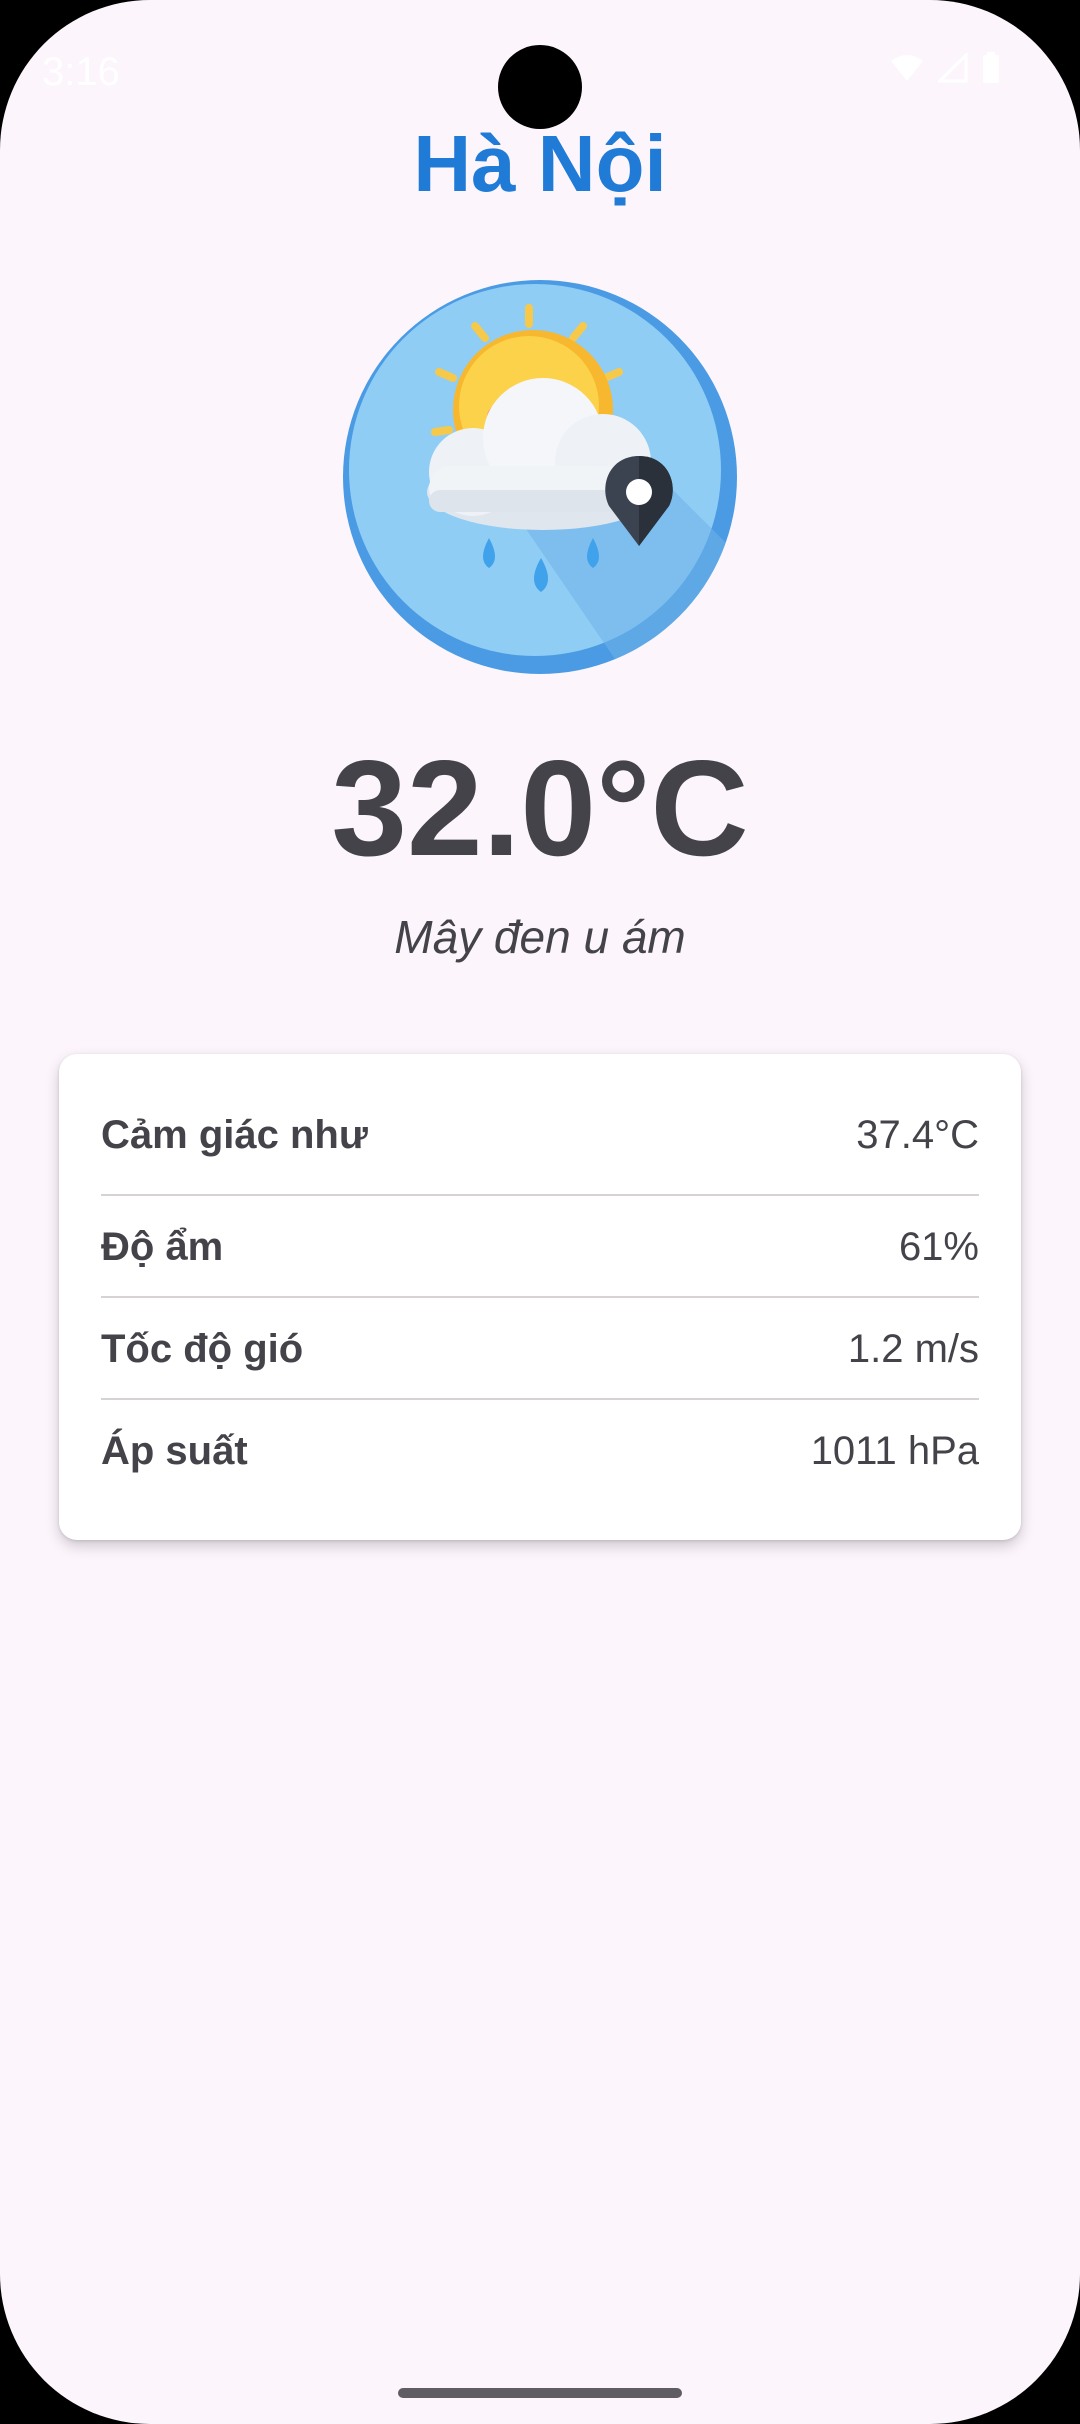 This screenshot has width=1080, height=2424. Describe the element at coordinates (540, 1135) in the screenshot. I see `detail-row-feels-like: Cảm giác như 37.4°C` at that location.